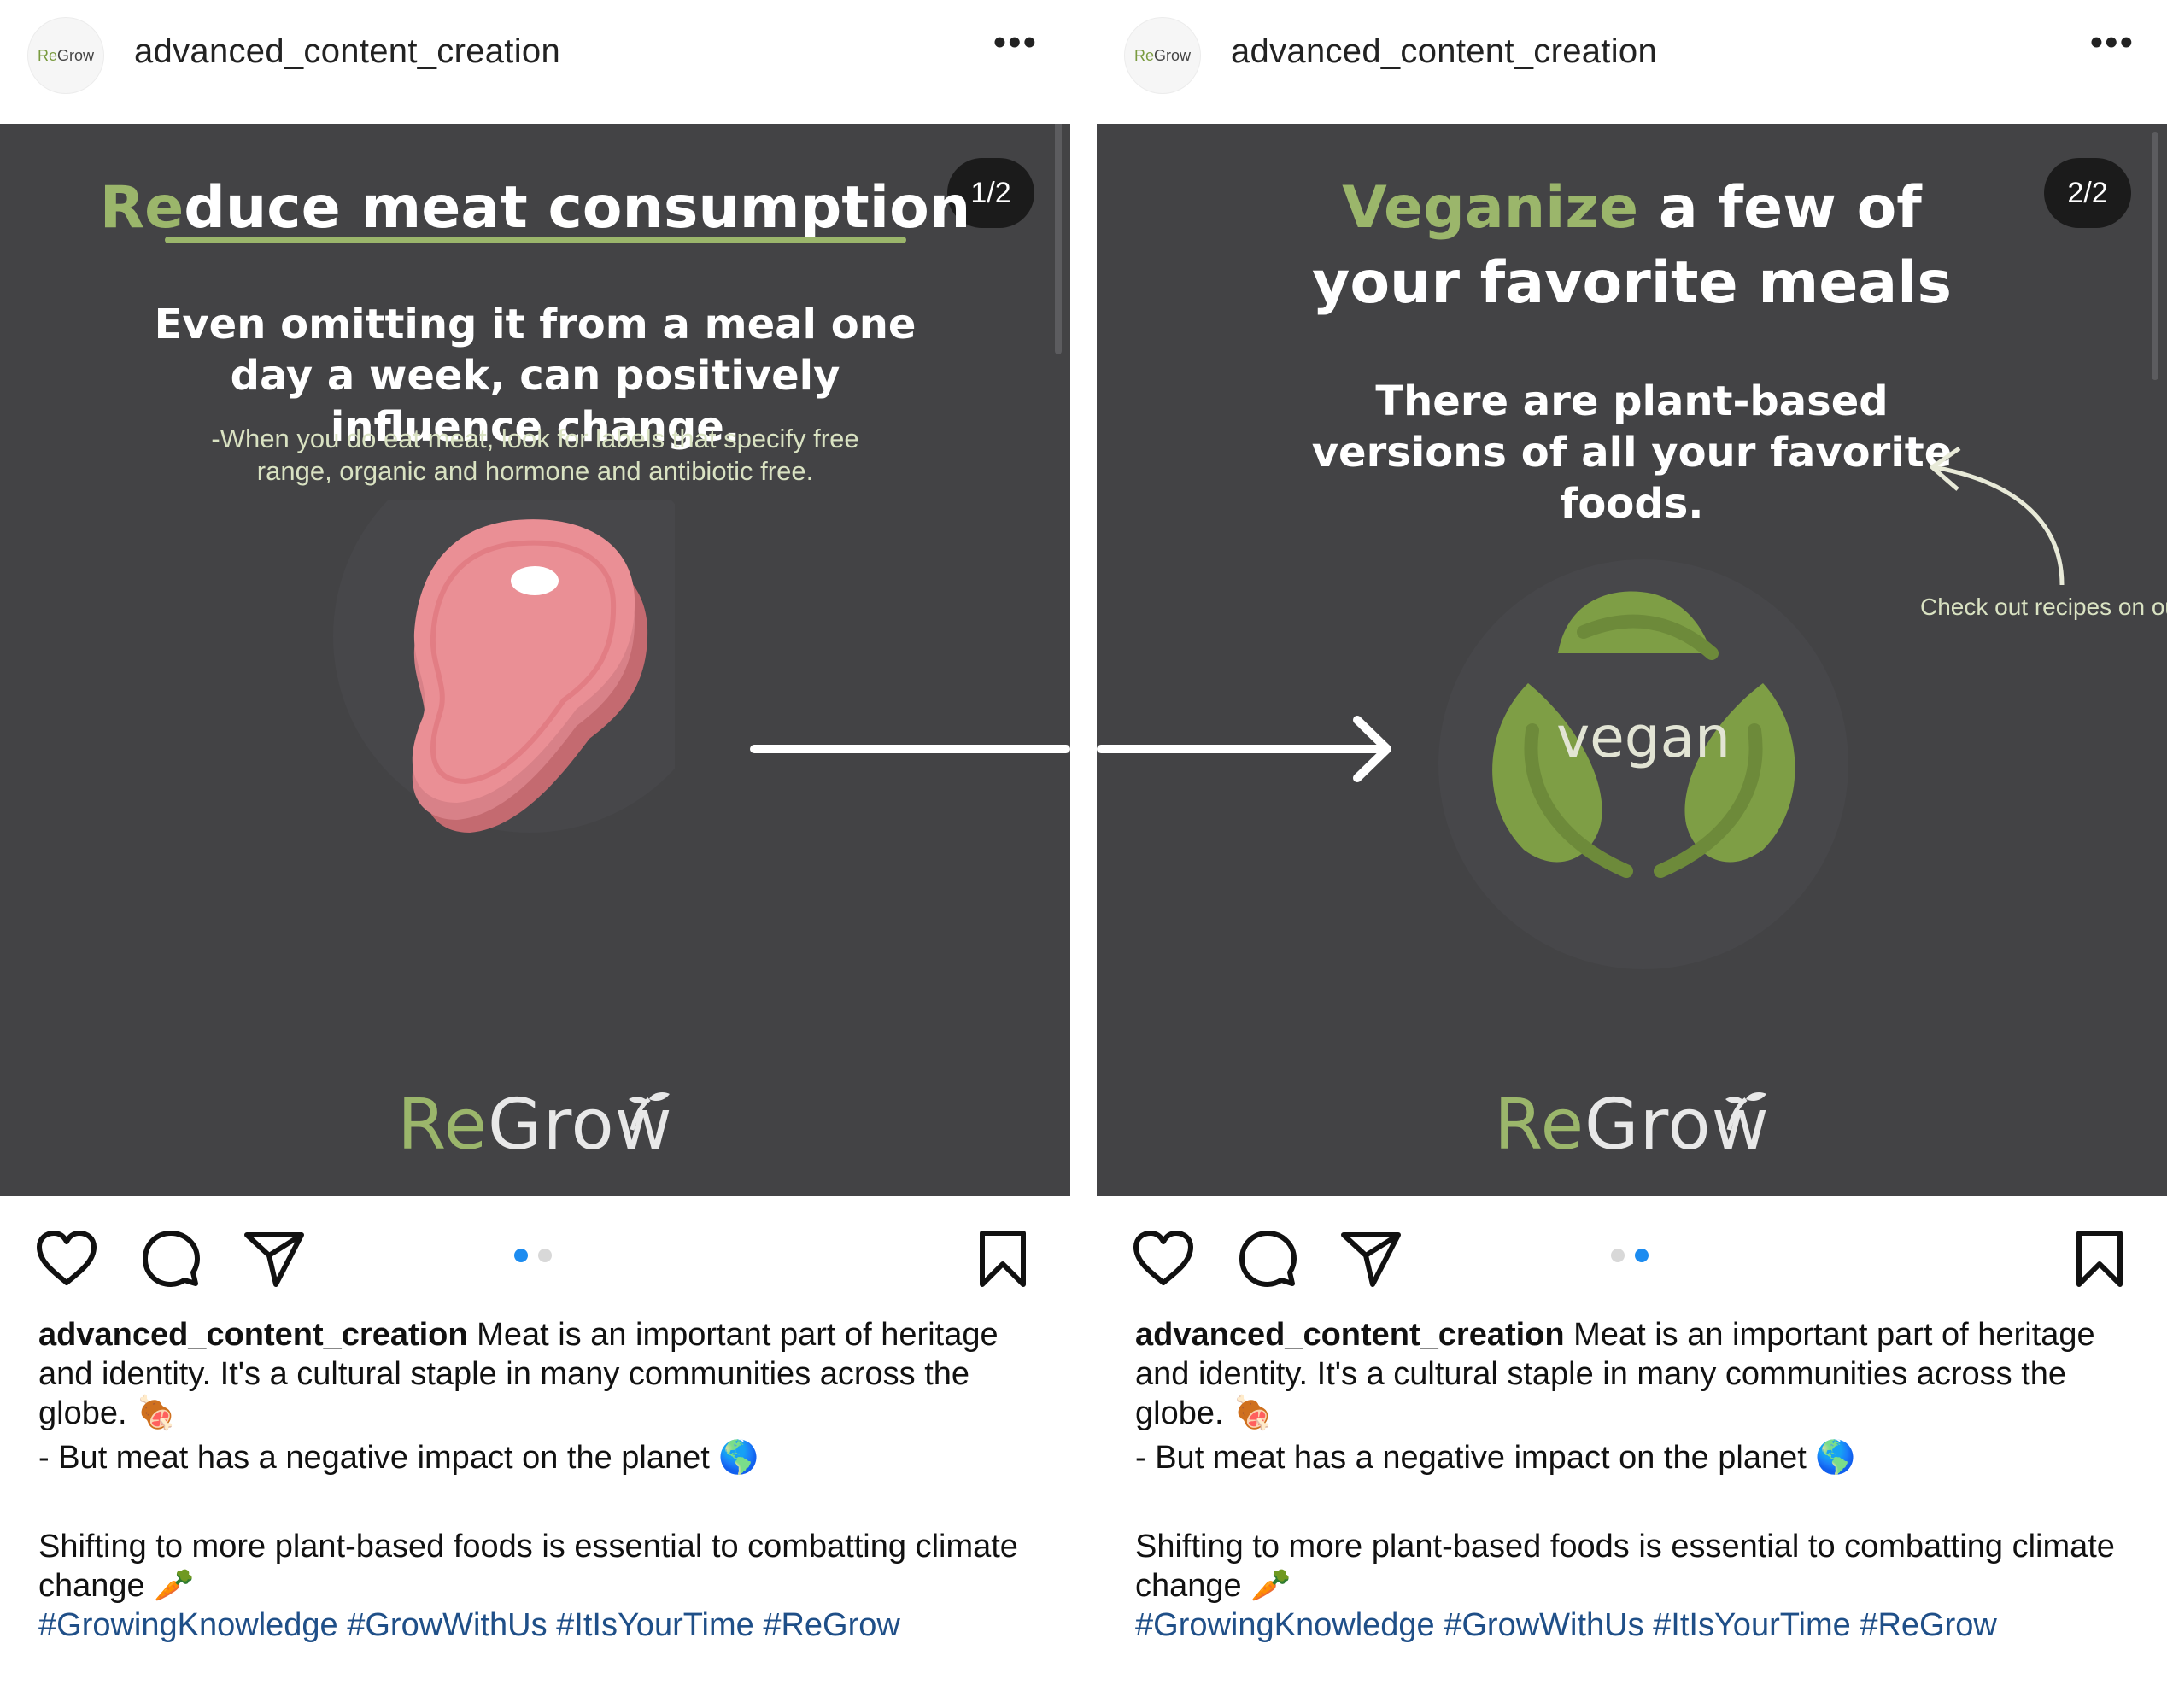 The image size is (2167, 1708). I want to click on slide-headline: Reduce meat consumption, so click(535, 208).